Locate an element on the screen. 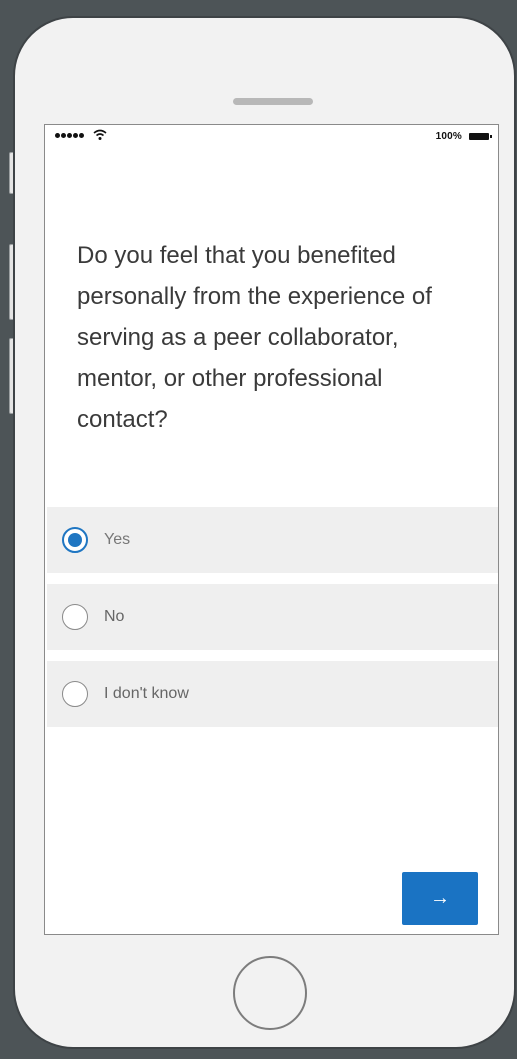 This screenshot has height=1059, width=517. arrow-right-icon: → is located at coordinates (440, 898).